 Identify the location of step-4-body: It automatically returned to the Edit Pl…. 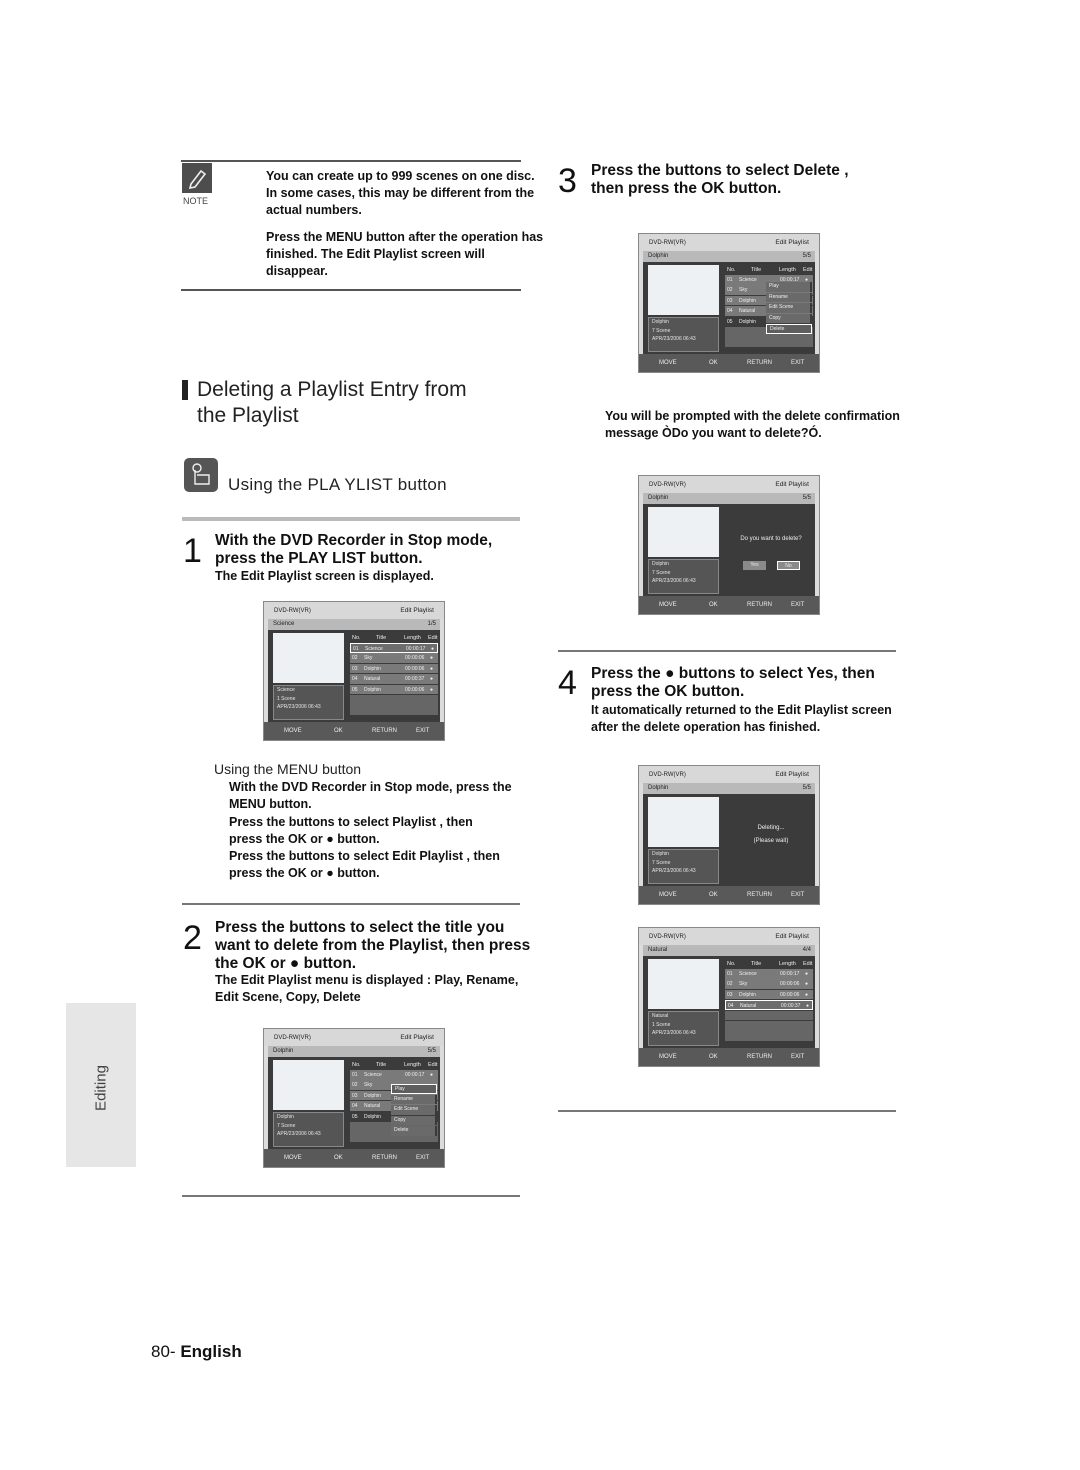
(741, 719).